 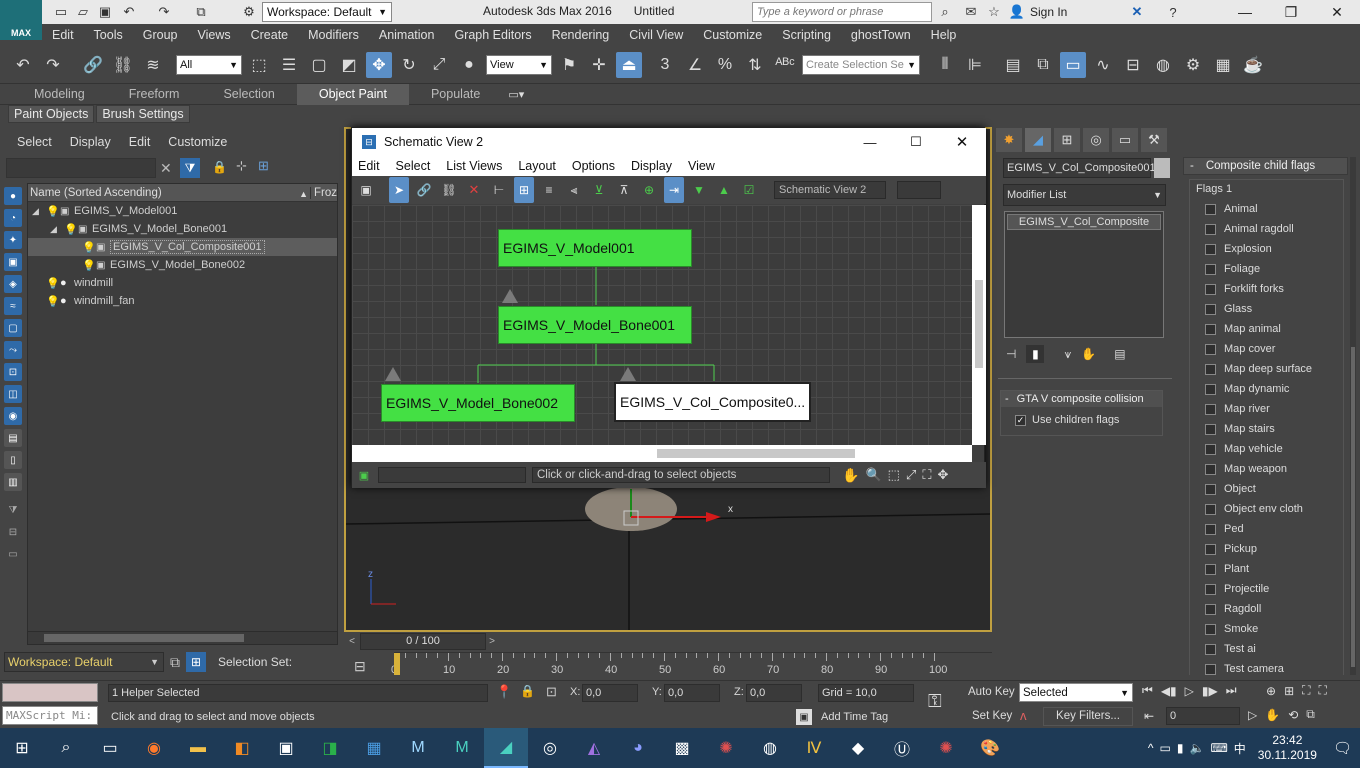 I want to click on maximize-viewport-icon: ⧉, so click(x=1310, y=714).